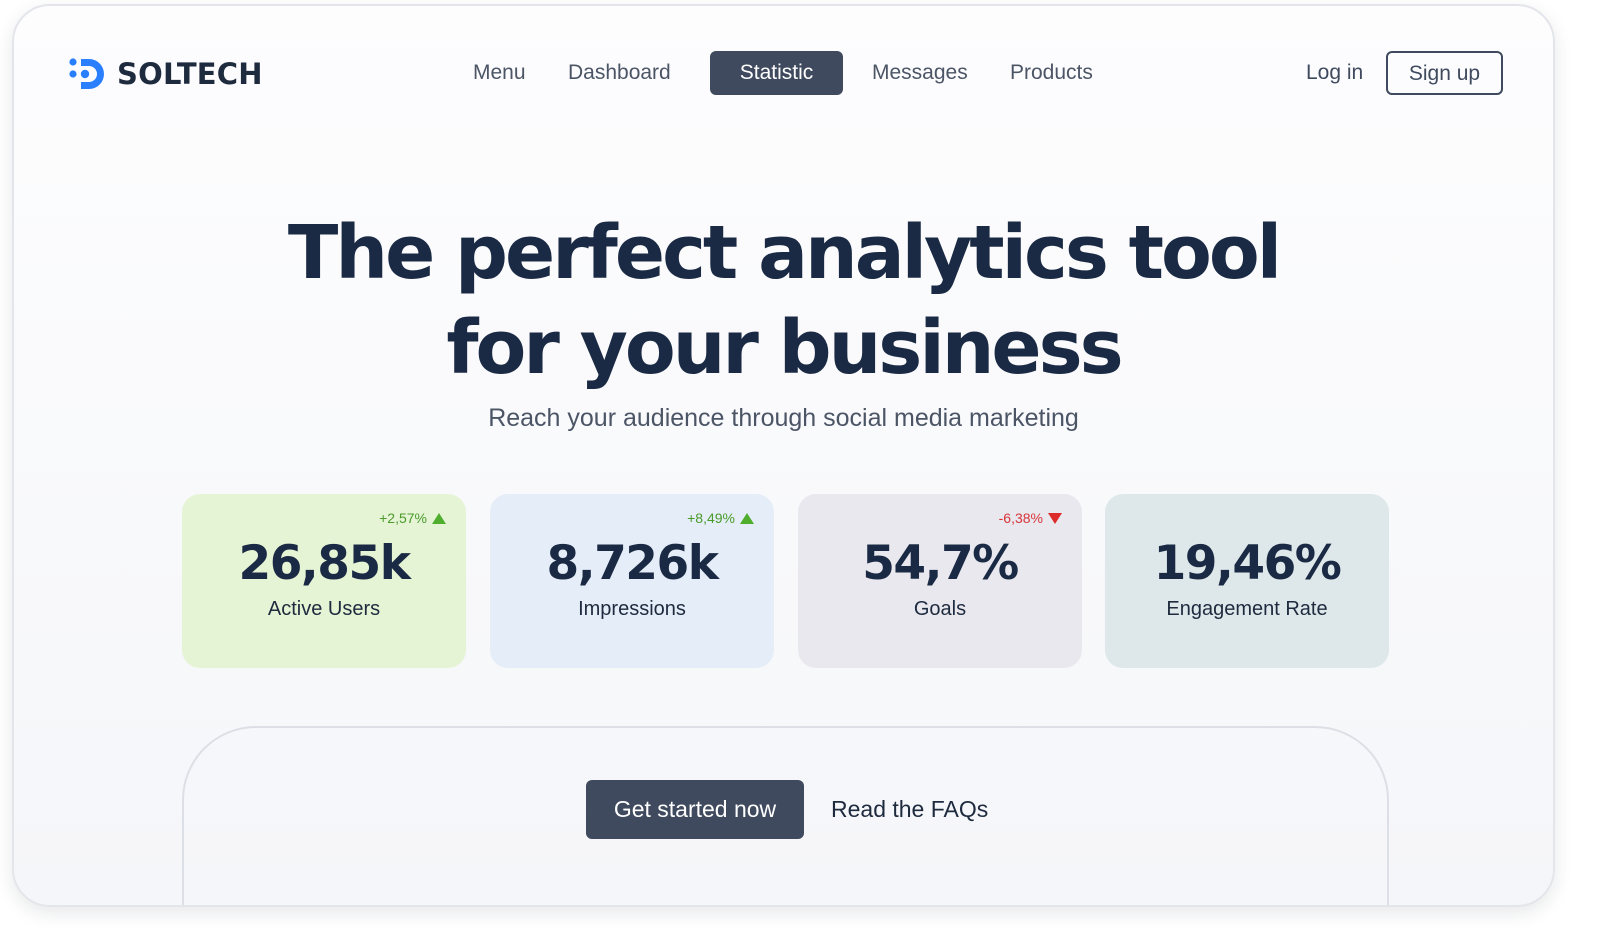 The image size is (1600, 945). I want to click on stat-label: Engagement Rate, so click(1247, 609).